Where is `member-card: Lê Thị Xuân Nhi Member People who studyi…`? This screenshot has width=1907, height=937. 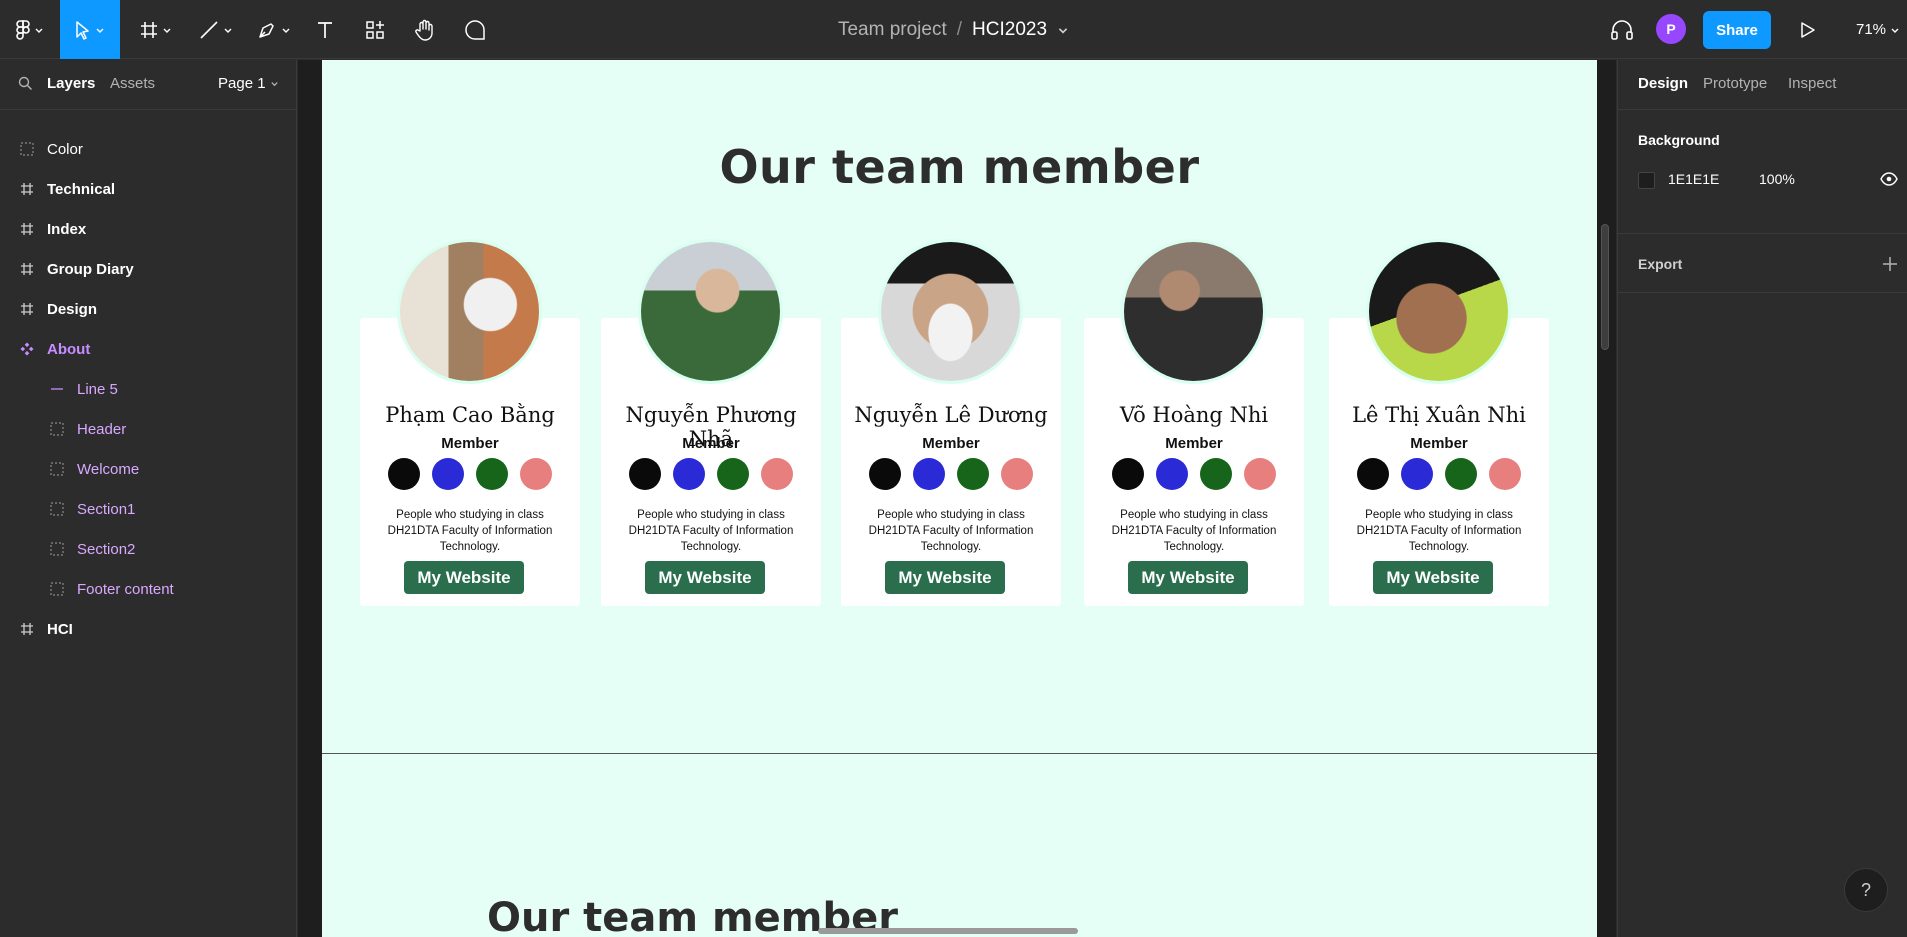
member-card: Lê Thị Xuân Nhi Member People who studyi… is located at coordinates (1439, 422).